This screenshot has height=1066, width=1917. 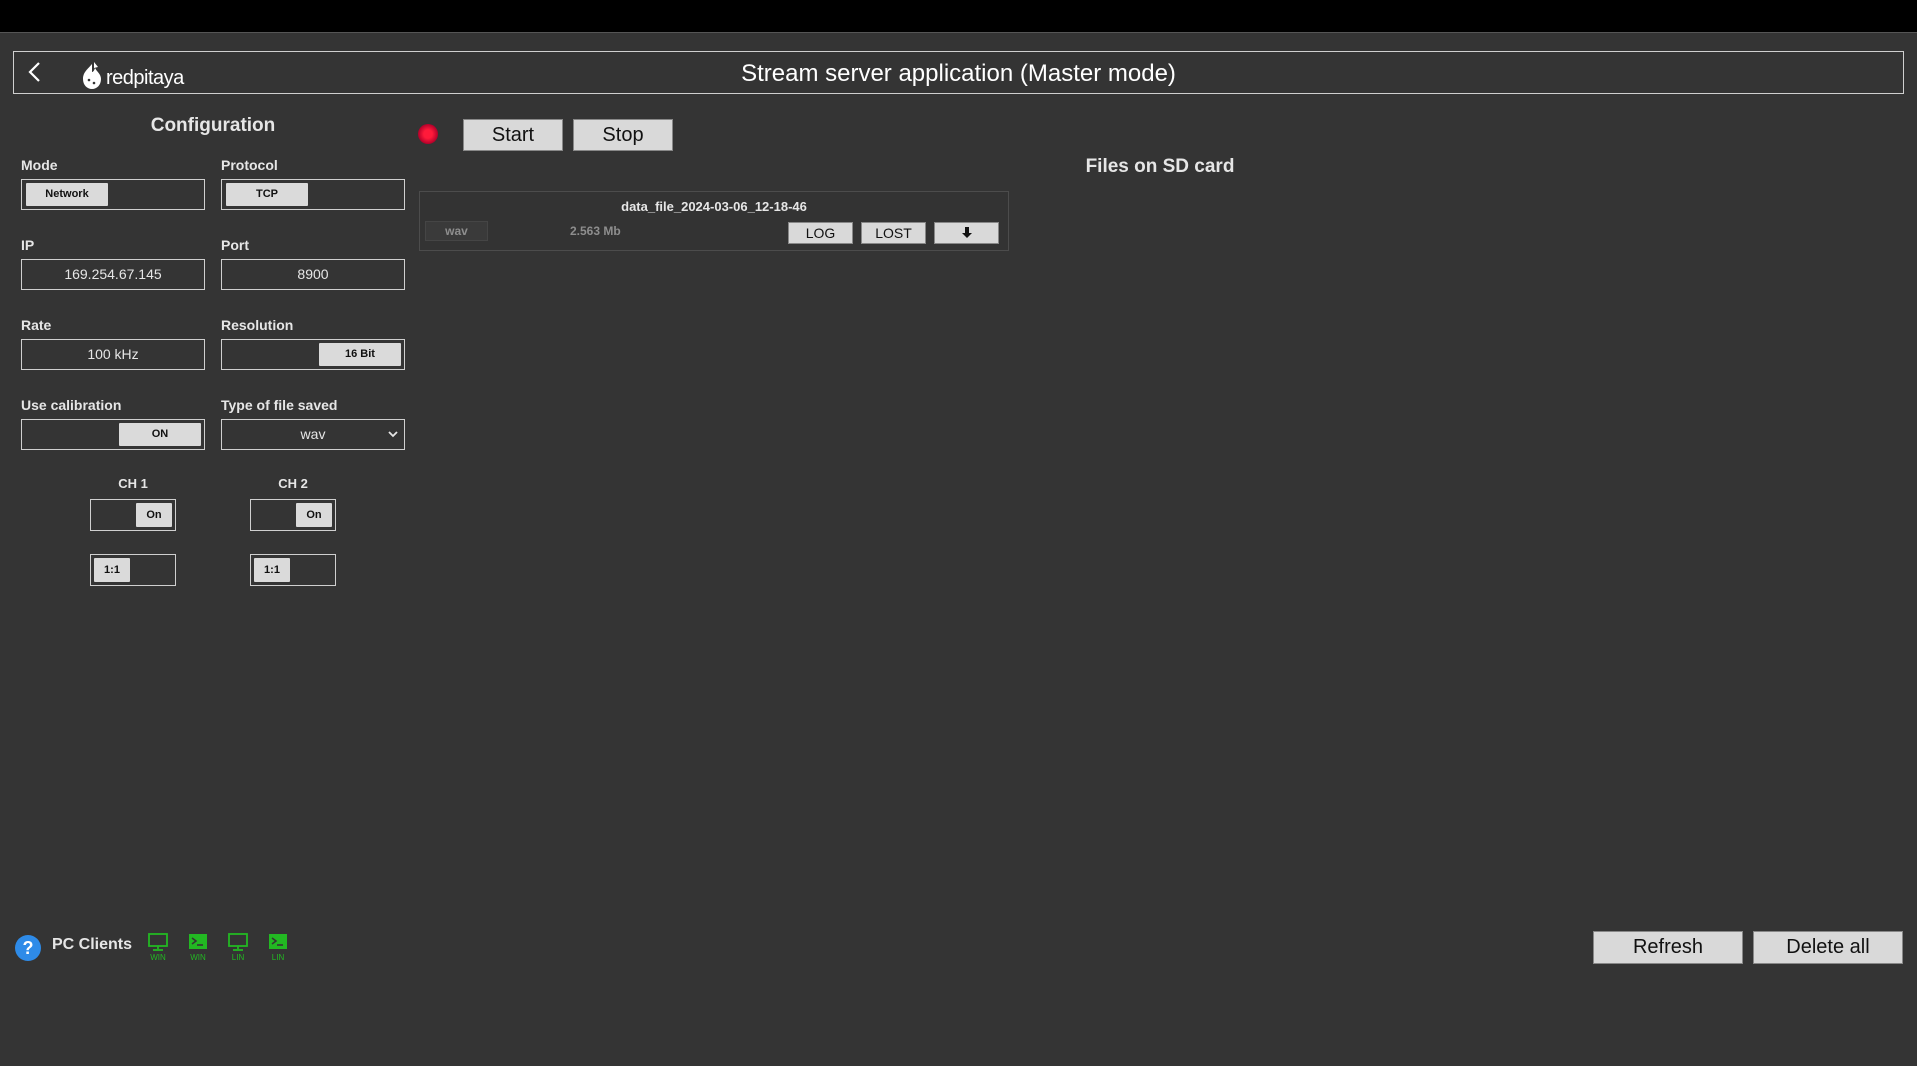 I want to click on ch1-attenuation-knob: 1:1, so click(x=112, y=570).